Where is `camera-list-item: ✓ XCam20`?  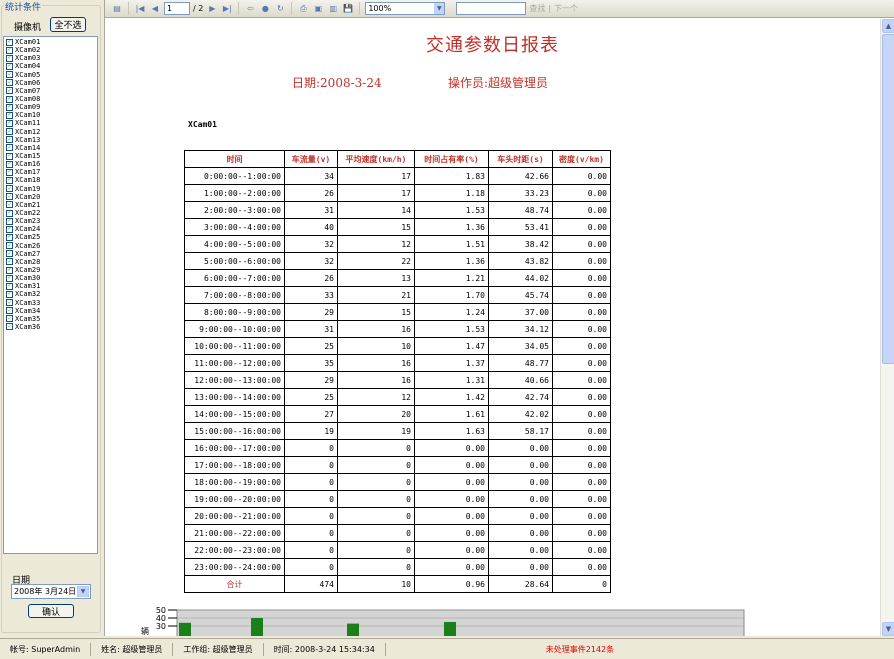
camera-list-item: ✓ XCam20 is located at coordinates (50, 197).